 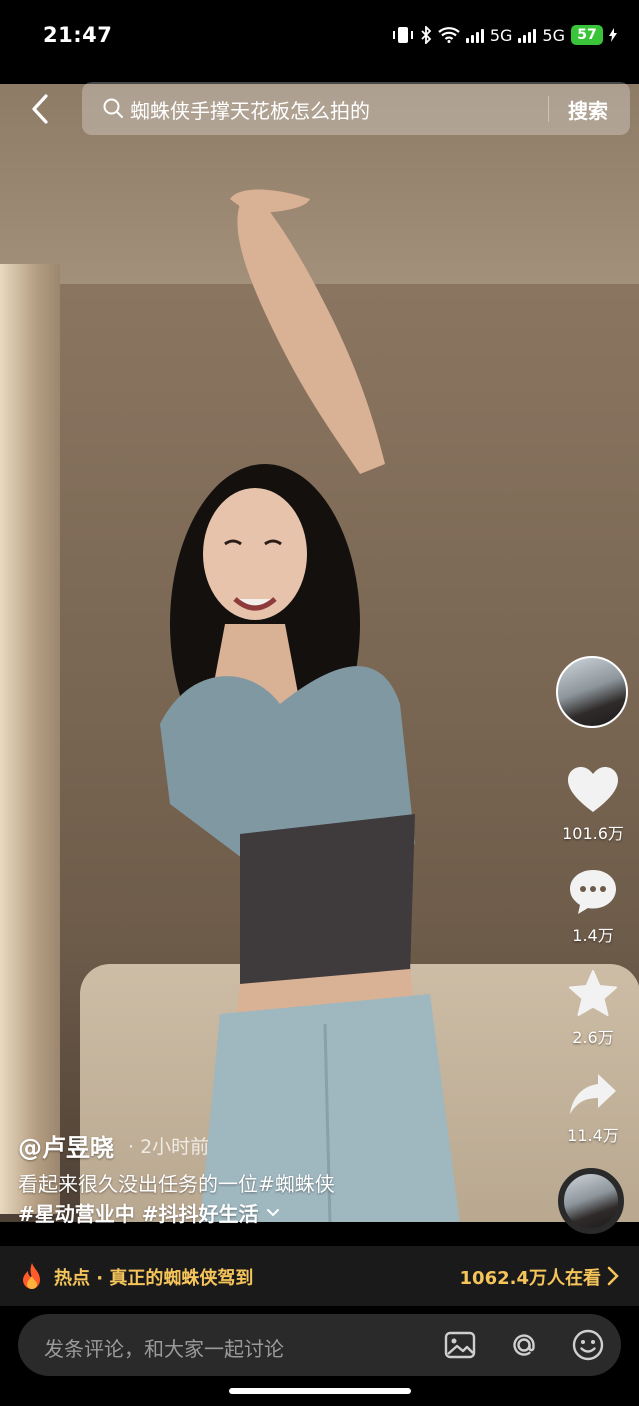 What do you see at coordinates (30, 739) in the screenshot?
I see `video-wall` at bounding box center [30, 739].